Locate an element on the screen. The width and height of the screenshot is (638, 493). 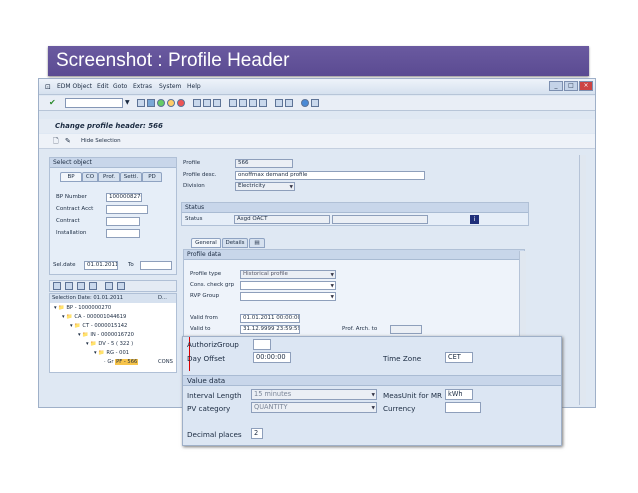
tree-node-in: ▾ 📁 IN - 0000016720 is located at coordinates (106, 335).